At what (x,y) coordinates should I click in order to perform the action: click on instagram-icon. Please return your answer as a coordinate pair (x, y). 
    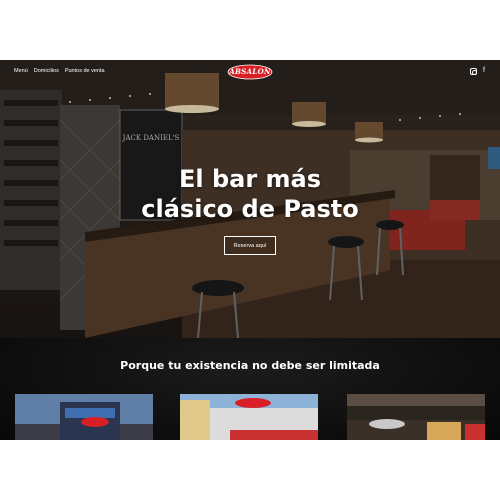
    Looking at the image, I should click on (474, 71).